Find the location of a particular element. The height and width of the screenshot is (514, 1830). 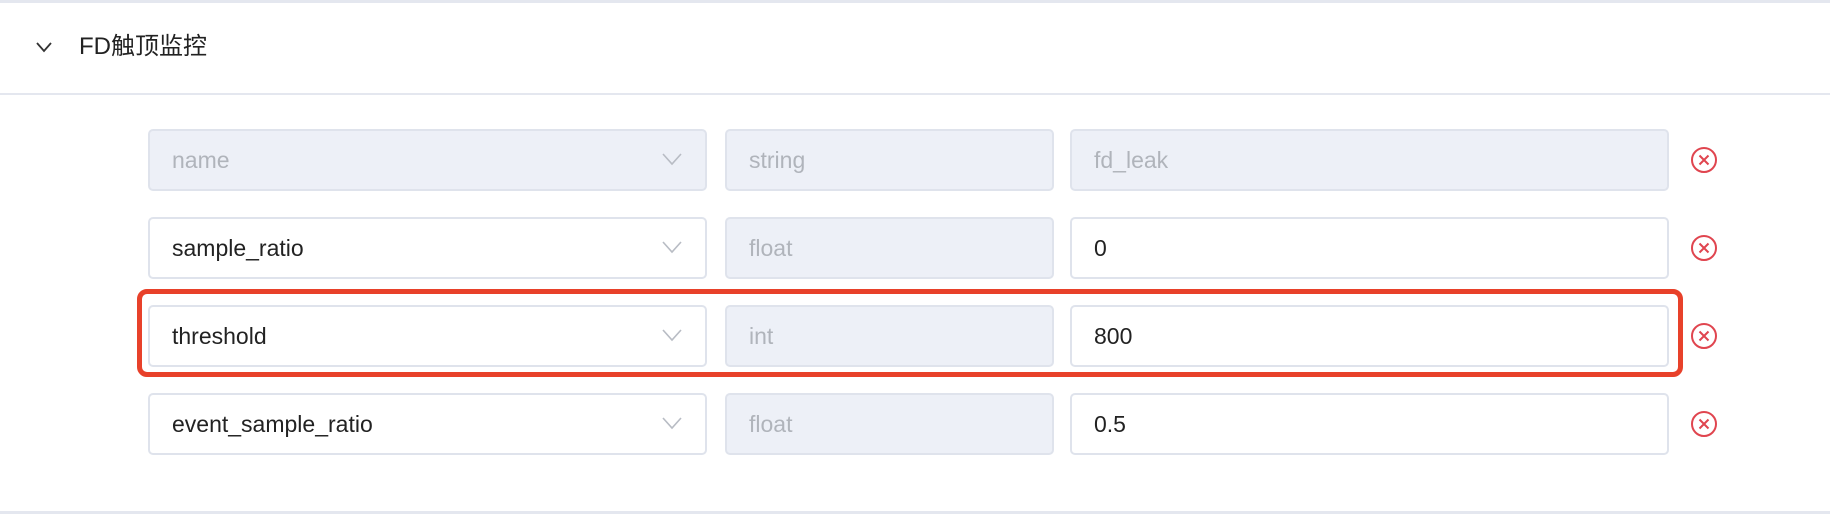

param-row: event_sample_ratio float 0.5 is located at coordinates (915, 424).